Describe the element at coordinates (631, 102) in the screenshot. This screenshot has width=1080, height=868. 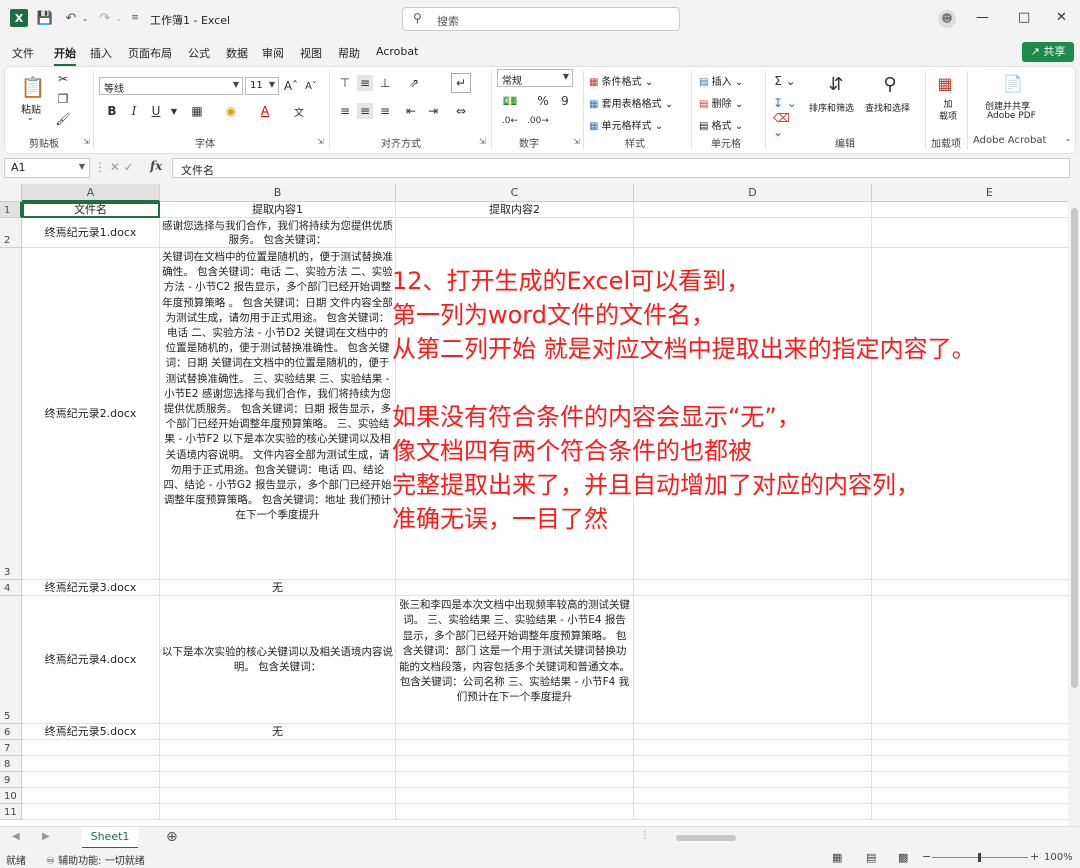
I see `table-format-button: ▦ 套用表格格式 ⌄` at that location.